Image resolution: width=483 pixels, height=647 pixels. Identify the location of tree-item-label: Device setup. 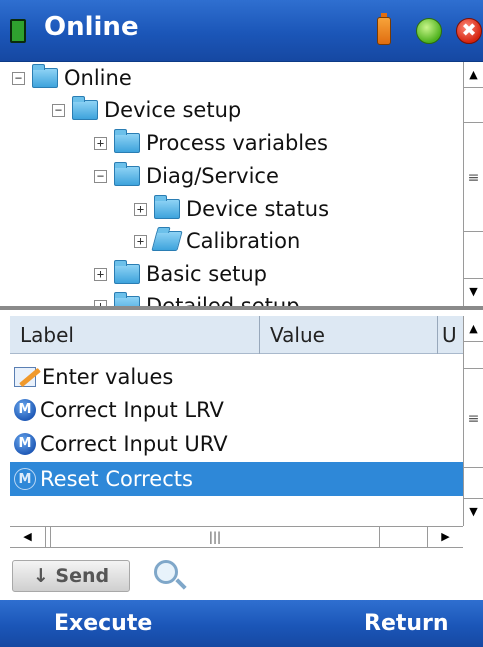
(173, 110).